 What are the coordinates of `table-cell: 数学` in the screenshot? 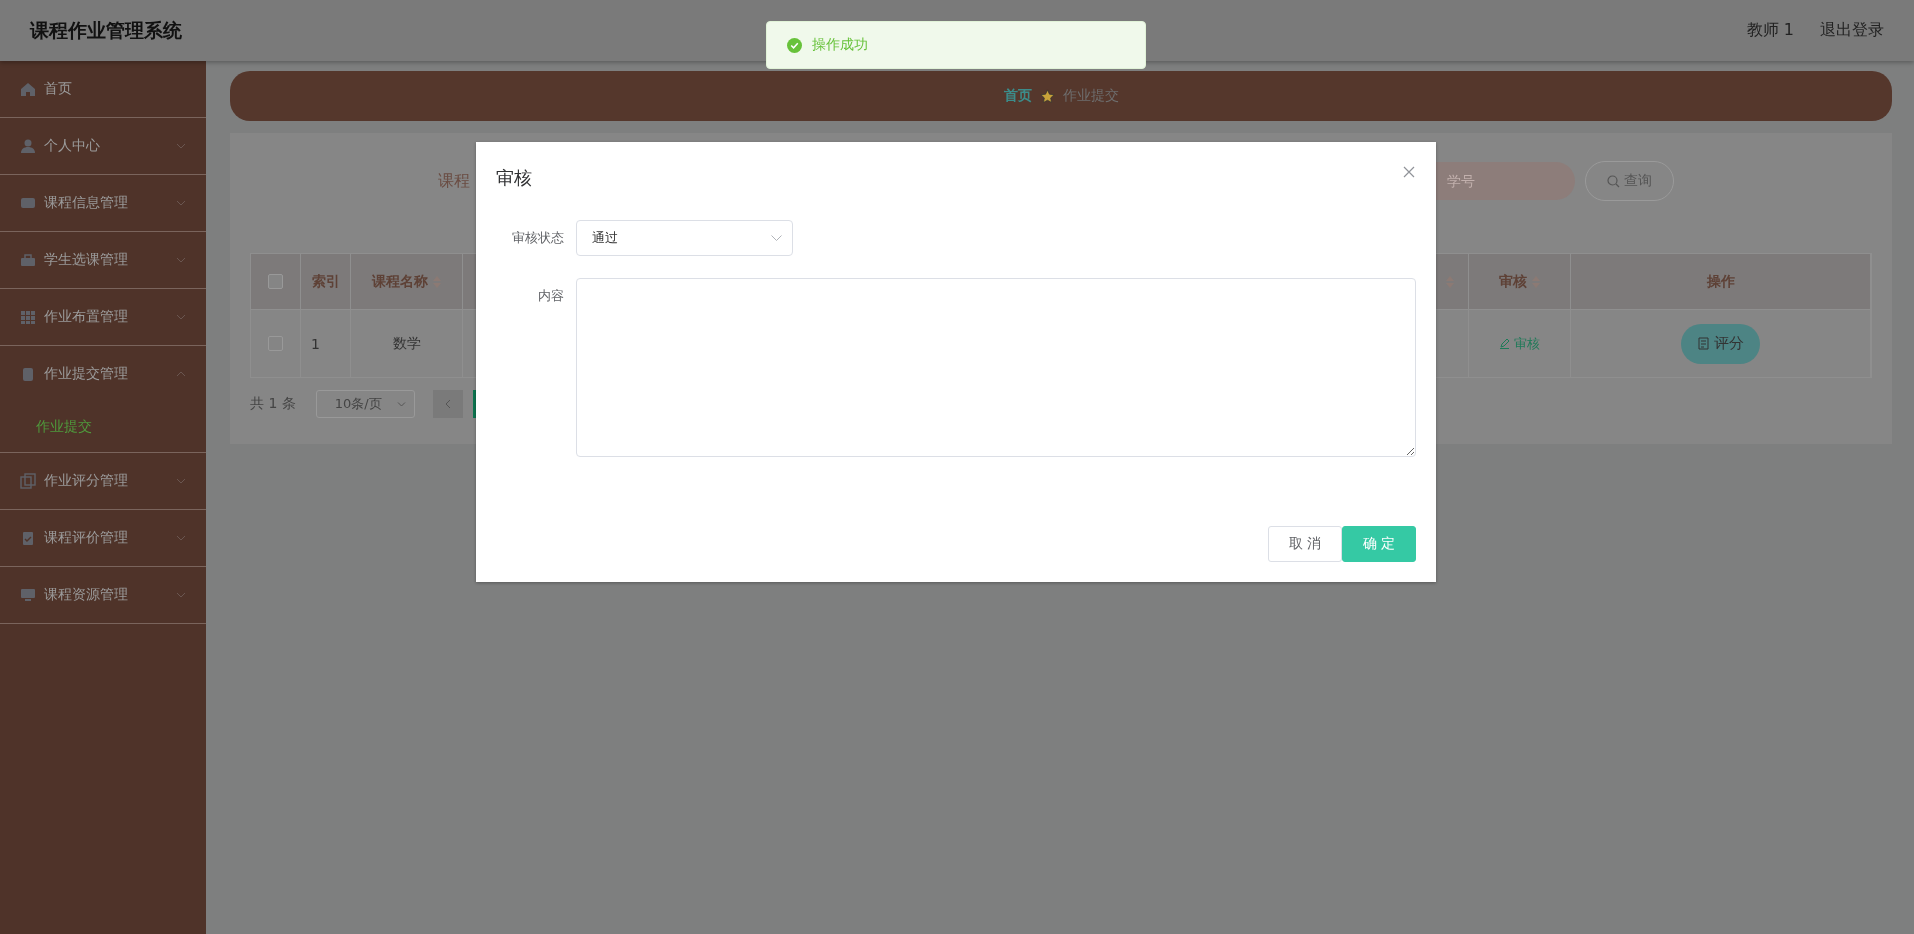 It's located at (406, 343).